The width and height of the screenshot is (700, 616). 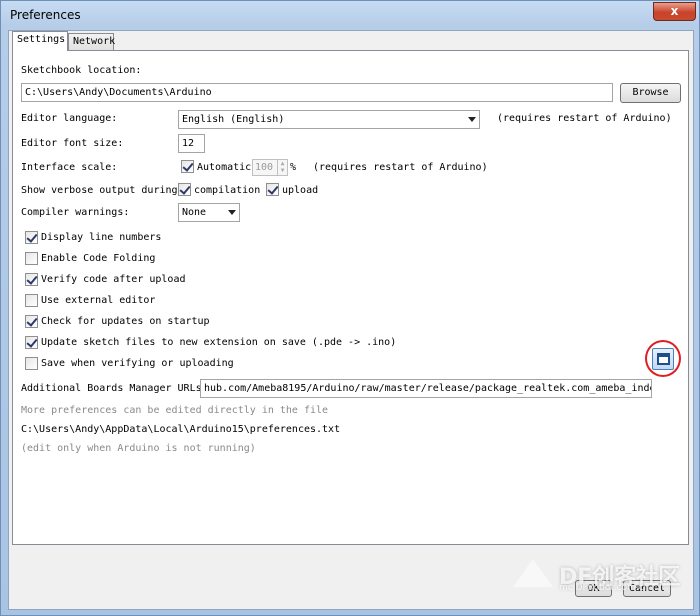 I want to click on spin-down-icon: ▼, so click(x=282, y=170).